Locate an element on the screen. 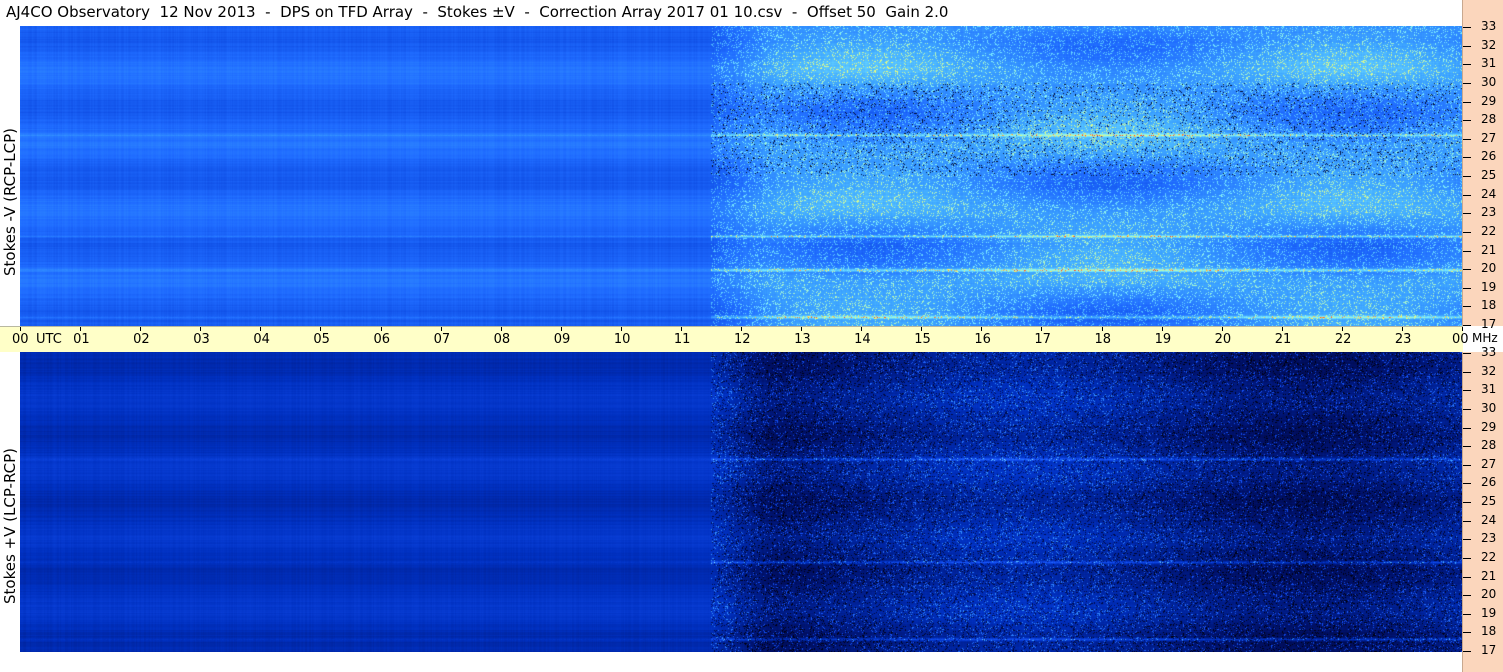 The image size is (1503, 672). utc-tick-label: 08 is located at coordinates (502, 339).